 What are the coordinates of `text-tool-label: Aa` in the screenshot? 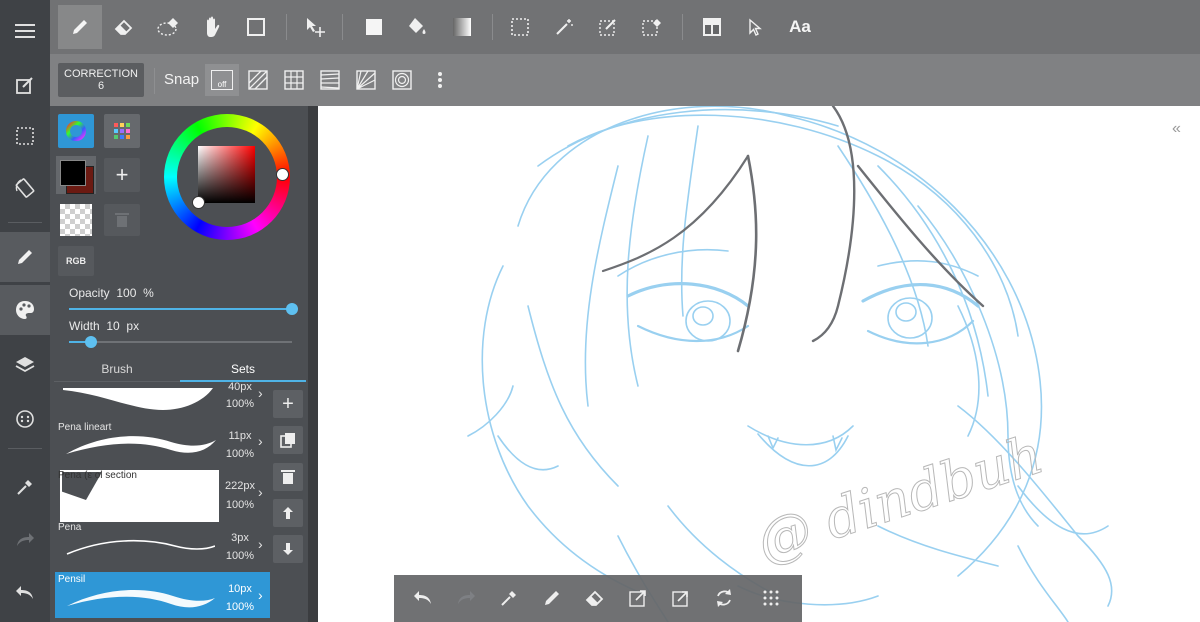 It's located at (800, 26).